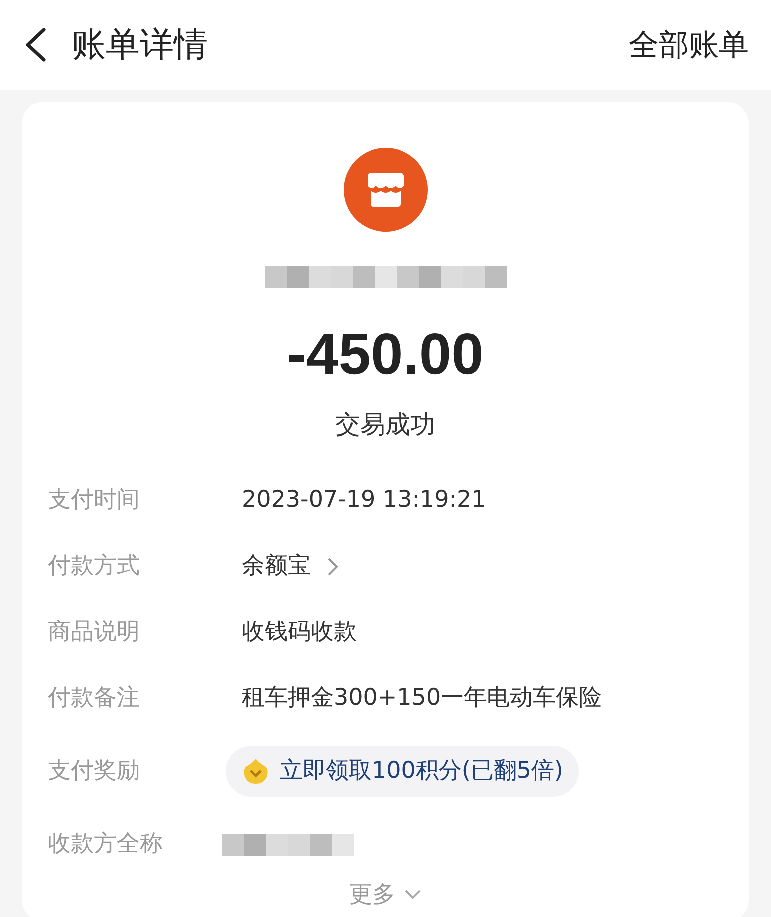 The height and width of the screenshot is (917, 771). I want to click on all-bills-link: 全部账单, so click(689, 45).